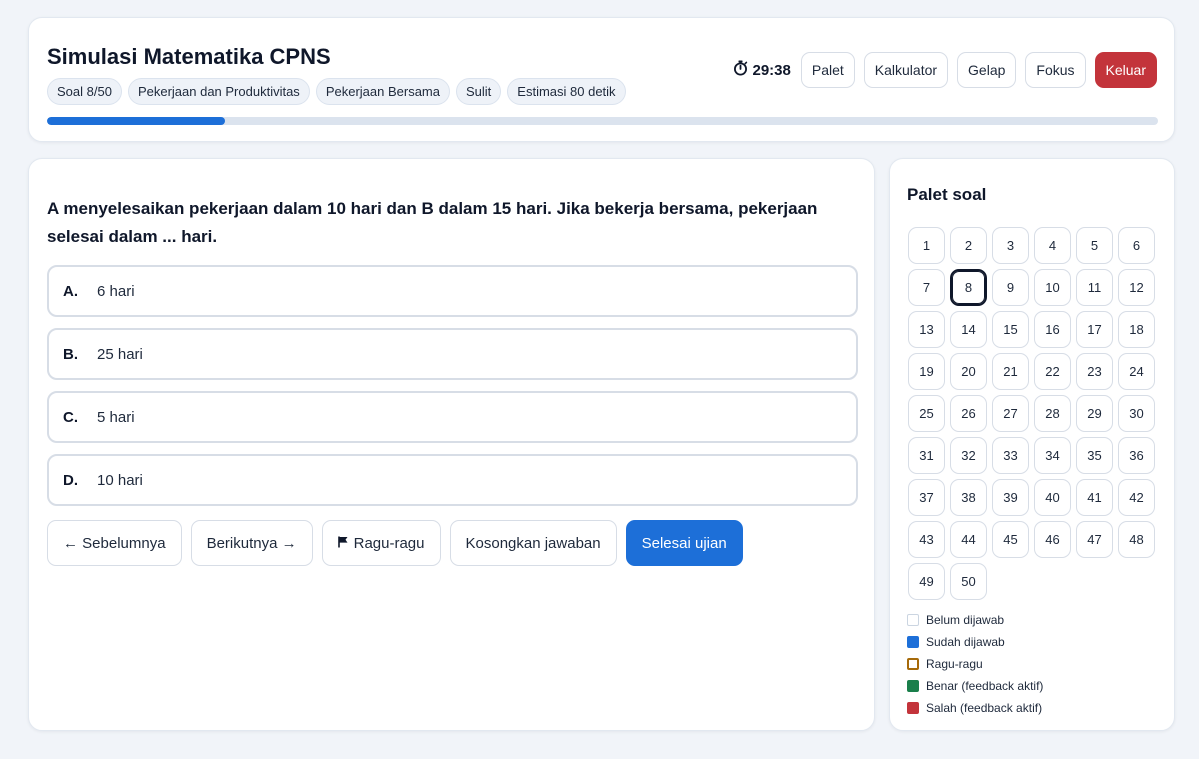  What do you see at coordinates (1094, 329) in the screenshot?
I see `palette-question-button: 17` at bounding box center [1094, 329].